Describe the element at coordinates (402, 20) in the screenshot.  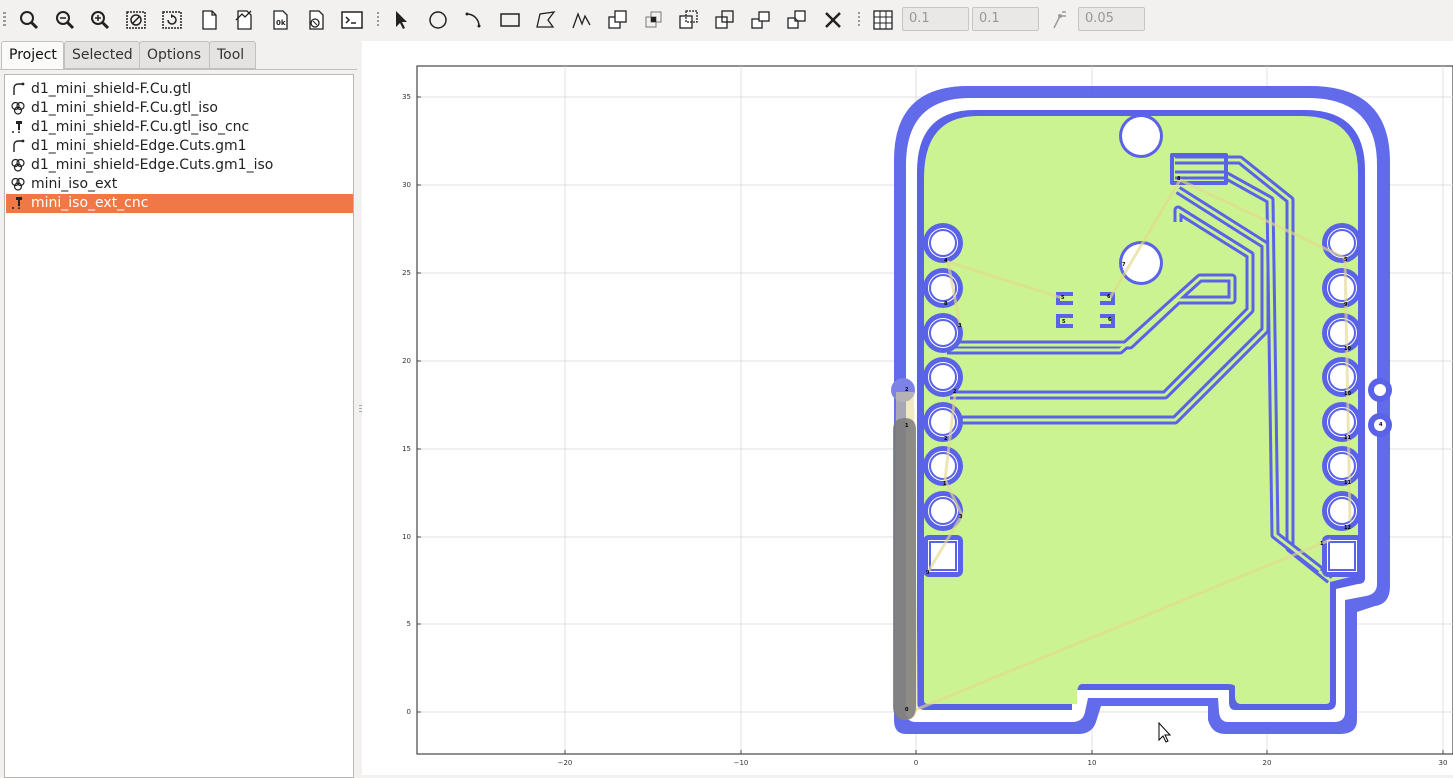
I see `select-icon` at that location.